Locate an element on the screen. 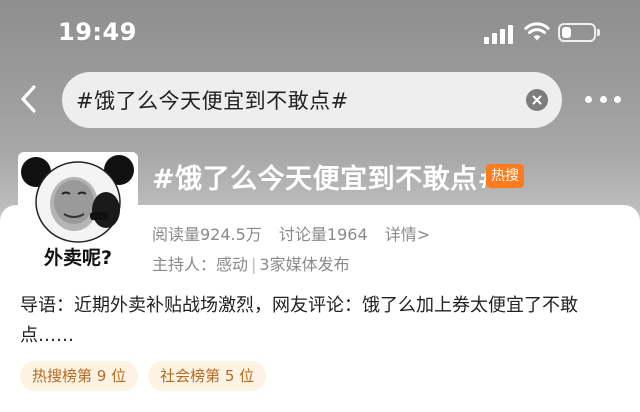  search-input: #饿了么今天便宜到不敢点# is located at coordinates (312, 100).